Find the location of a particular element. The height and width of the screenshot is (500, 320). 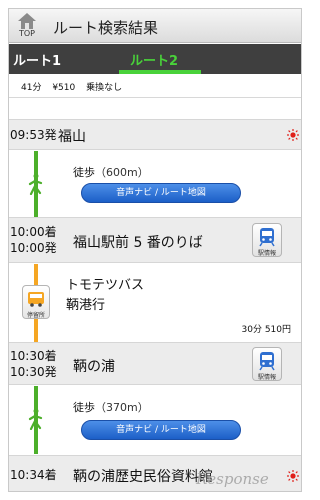

walk-mode: 徒歩 is located at coordinates (84, 172).